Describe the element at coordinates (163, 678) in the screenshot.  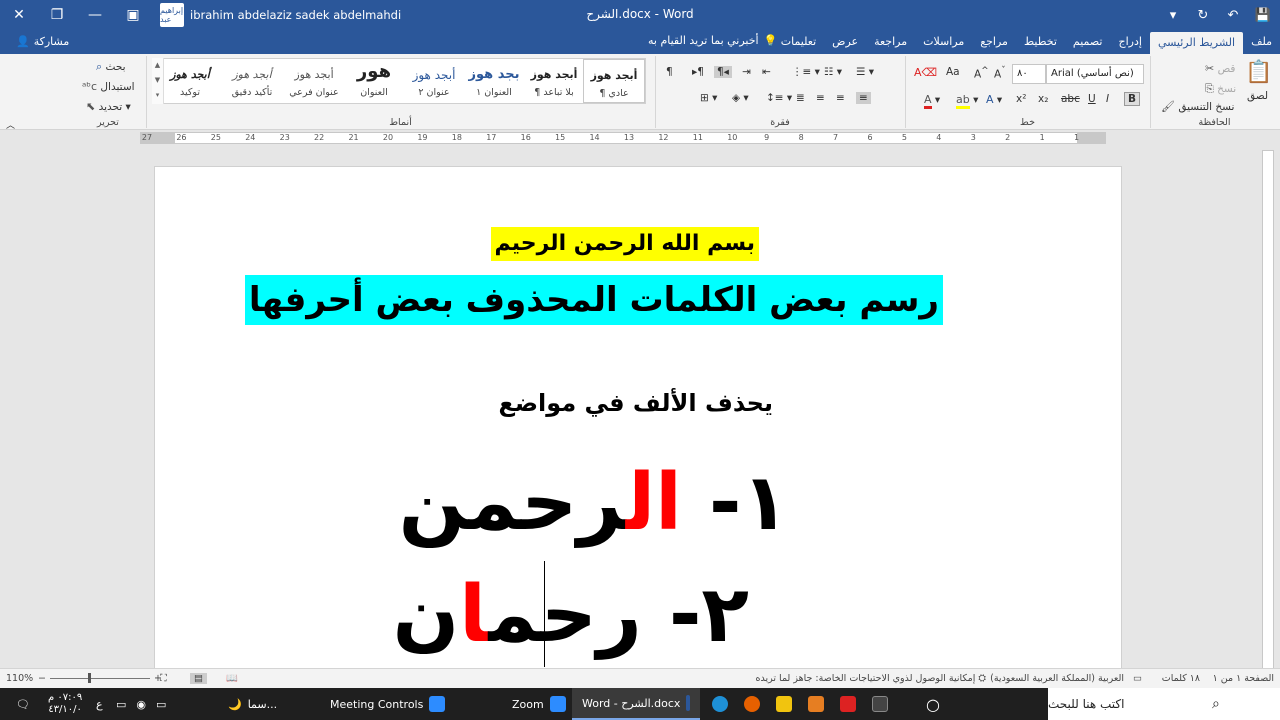
I see `focus-mode-icon: ⛶` at that location.